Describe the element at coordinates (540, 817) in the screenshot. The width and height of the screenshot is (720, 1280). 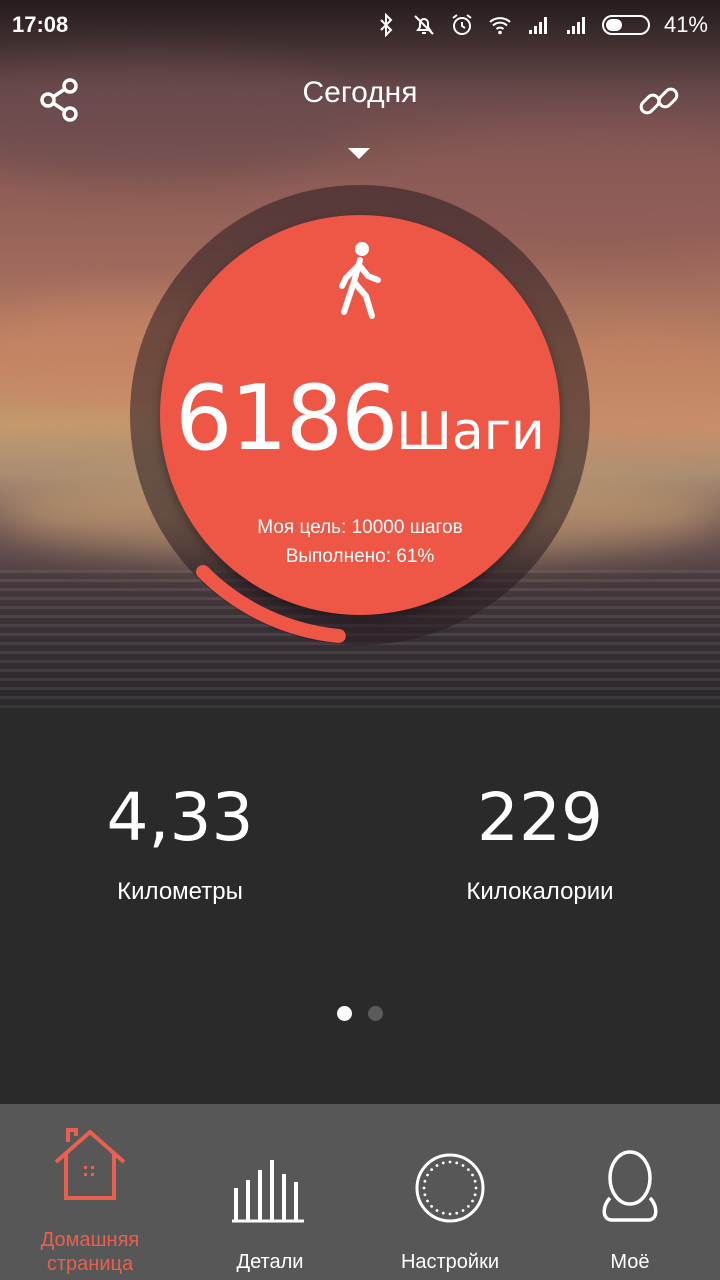
I see `calories-value: 229` at that location.